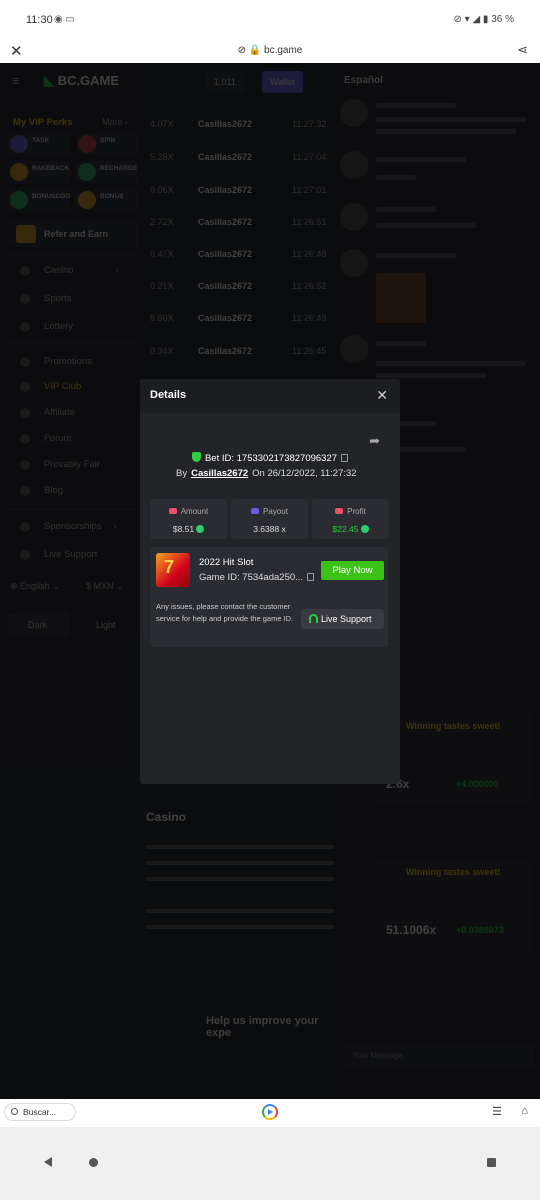 This screenshot has height=1200, width=540. What do you see at coordinates (471, 19) in the screenshot?
I see `signal-icons: ⊘ ▾ ◢ ▮` at bounding box center [471, 19].